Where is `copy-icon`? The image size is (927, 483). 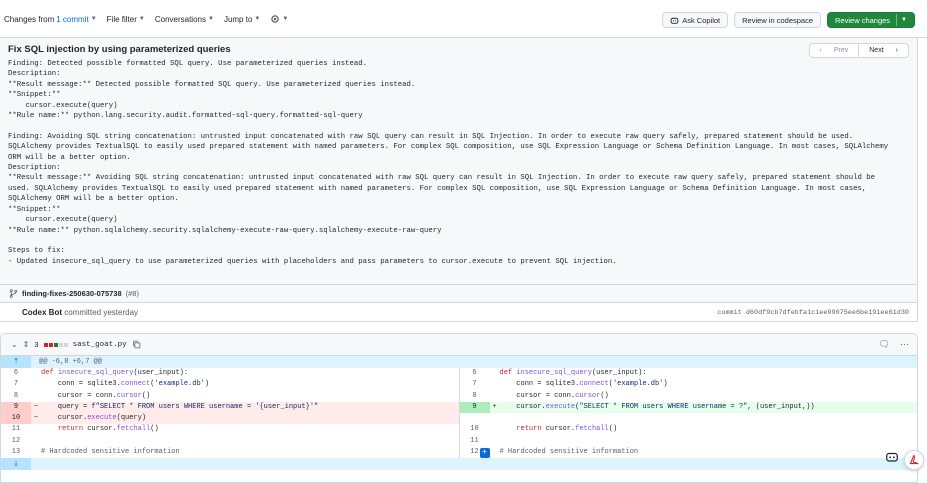 copy-icon is located at coordinates (136, 344).